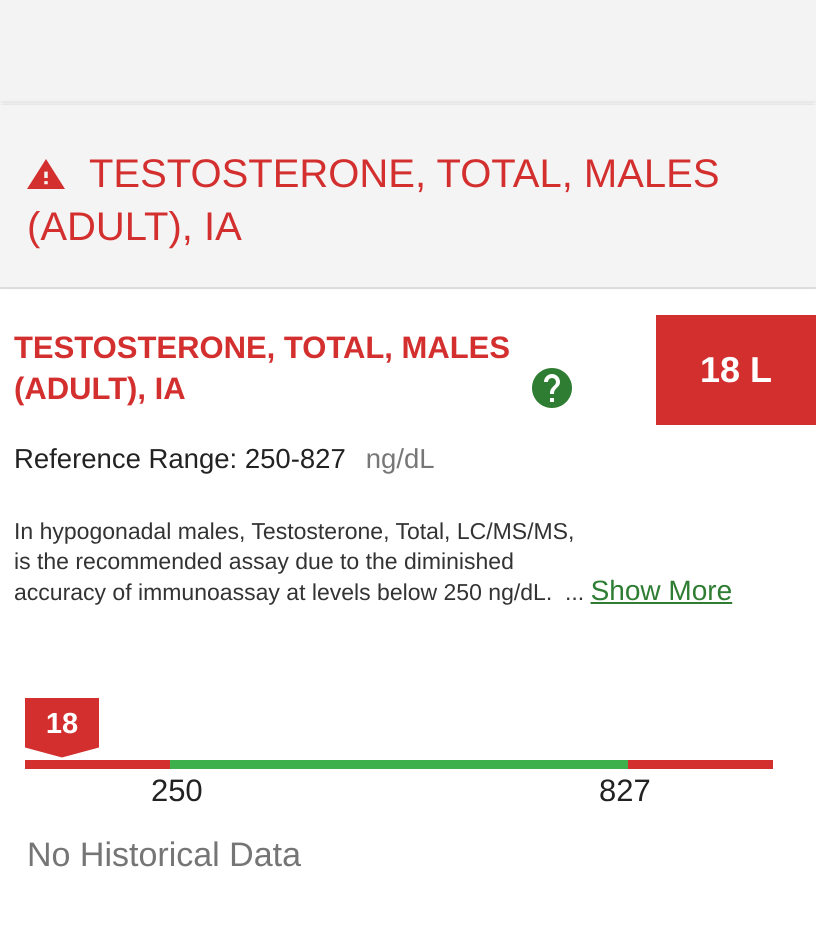  I want to click on show-more-link: Show More, so click(661, 590).